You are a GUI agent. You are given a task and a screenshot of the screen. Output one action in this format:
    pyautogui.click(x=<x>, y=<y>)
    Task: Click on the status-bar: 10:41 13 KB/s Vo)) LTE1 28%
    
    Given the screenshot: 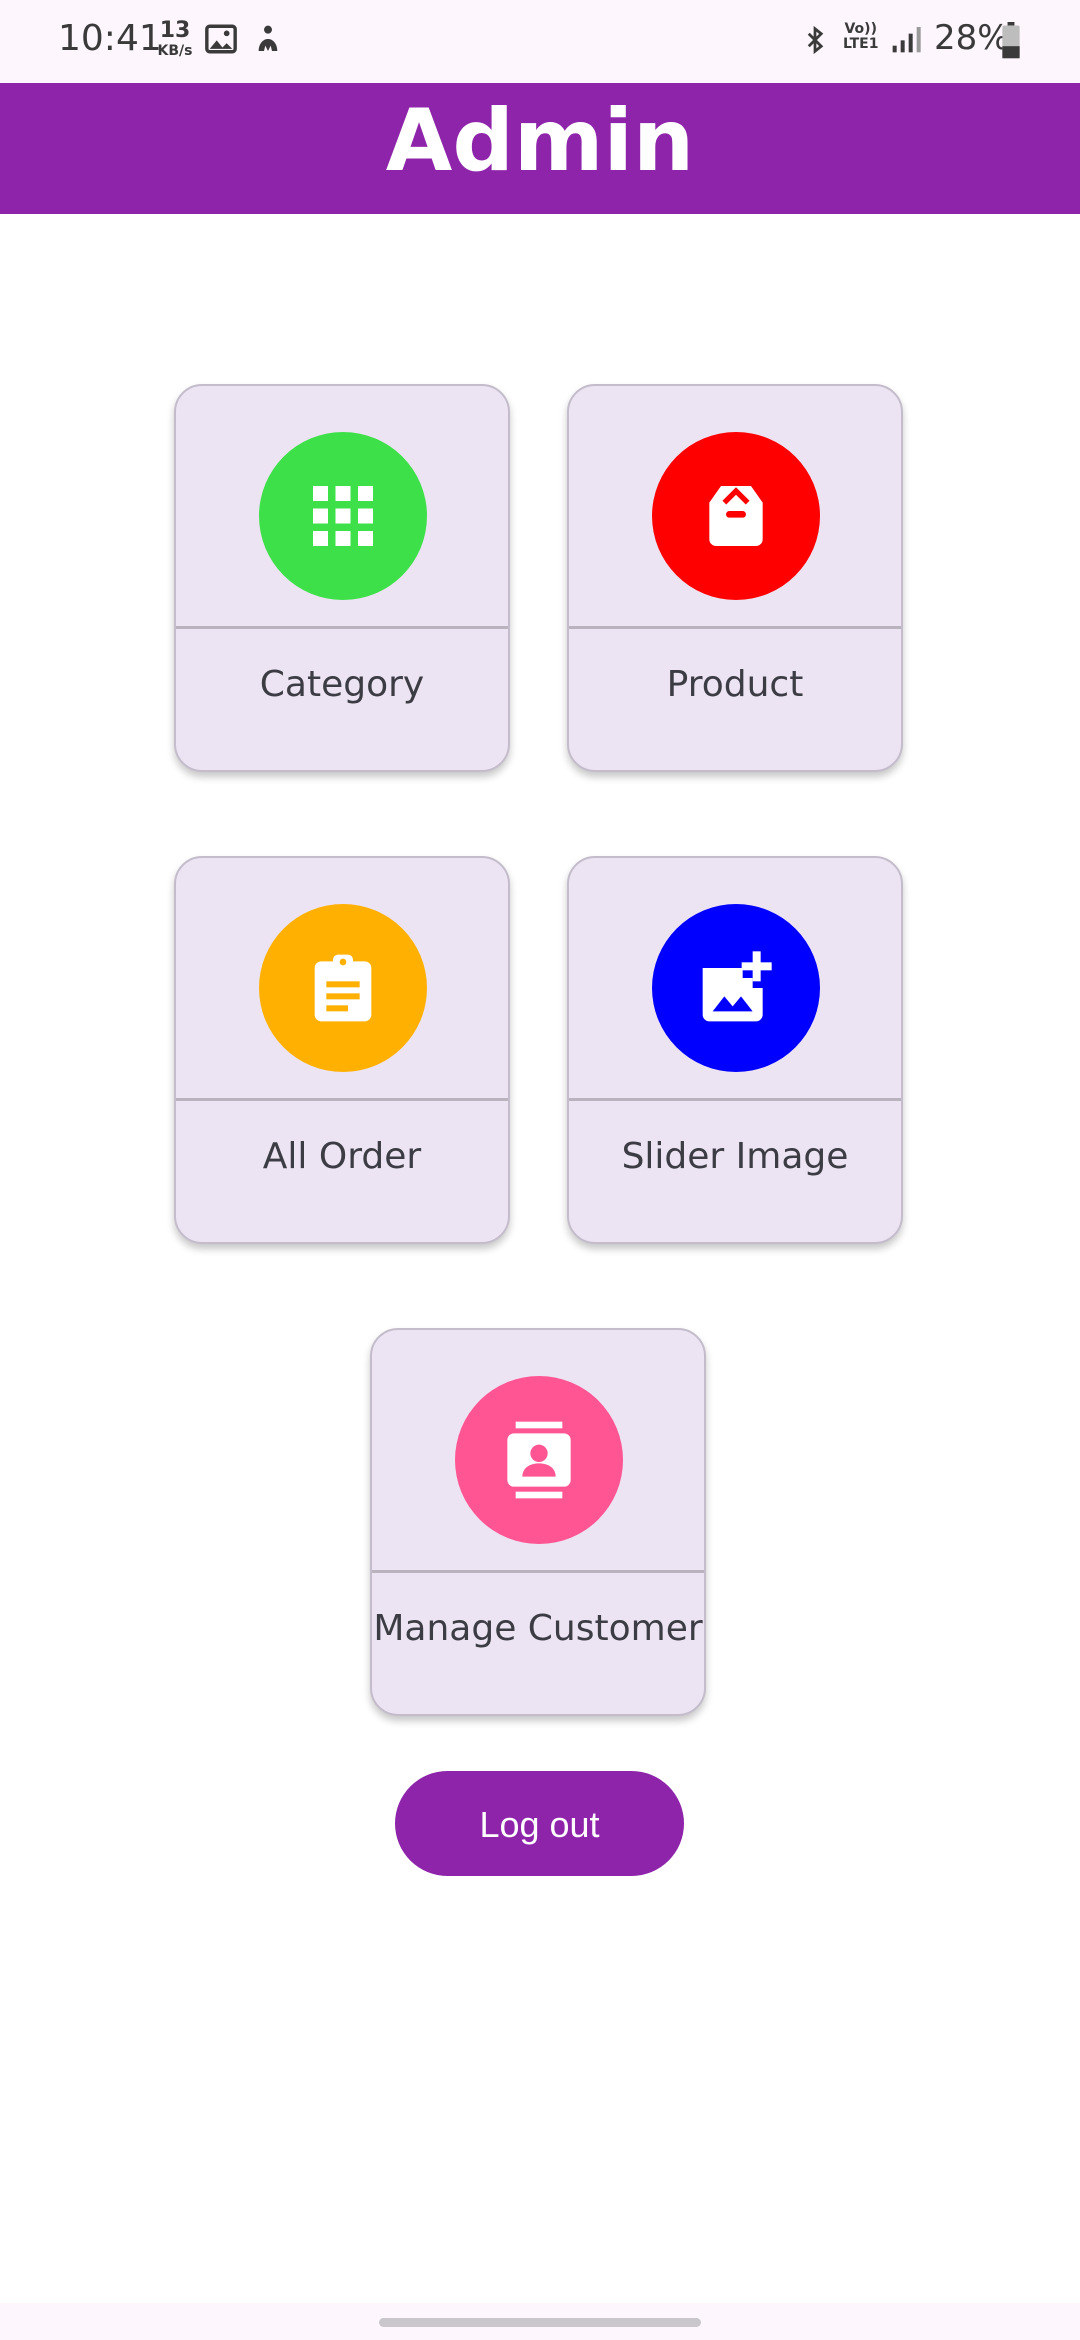 What is the action you would take?
    pyautogui.click(x=540, y=41)
    